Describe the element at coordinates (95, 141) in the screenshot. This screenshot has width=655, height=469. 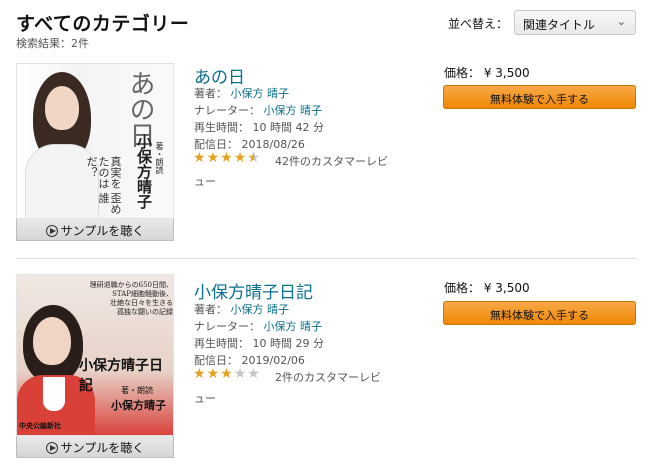
I see `book-cover: あの日 著・朗読 小保方晴子 真実を 歪めたのは 誰だ？` at that location.